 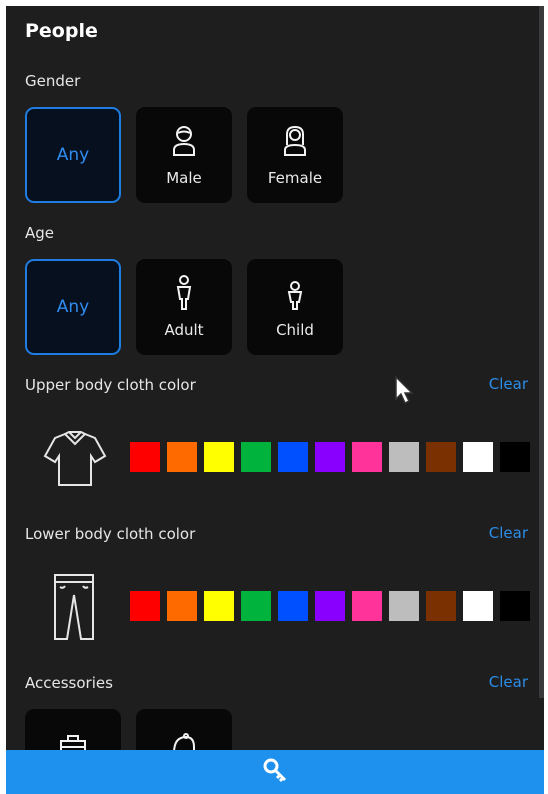 What do you see at coordinates (508, 384) in the screenshot?
I see `upper-body-clear-link: Clear` at bounding box center [508, 384].